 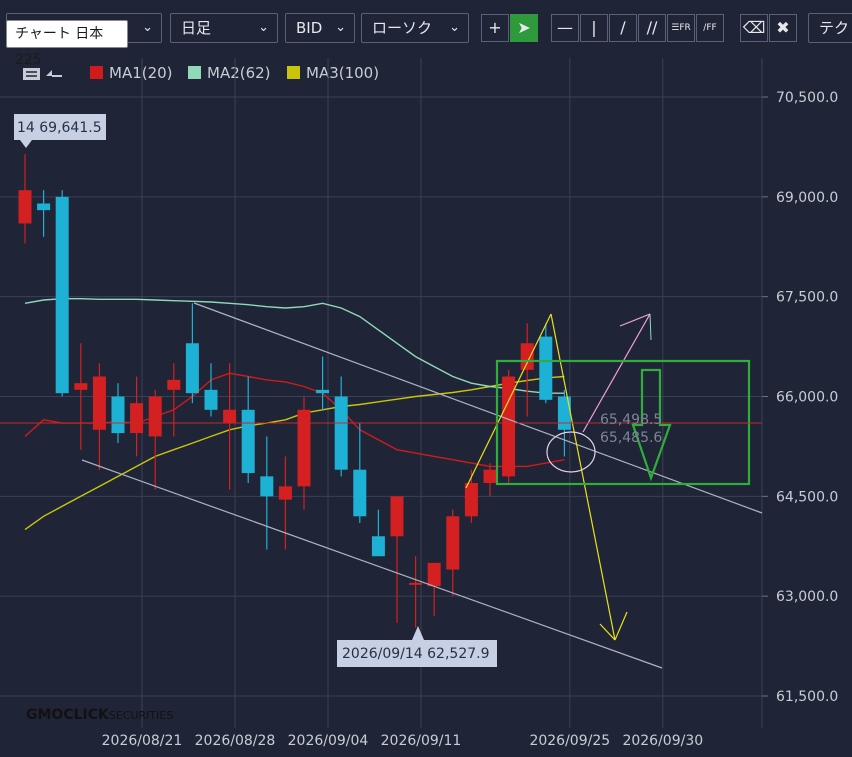 What do you see at coordinates (807, 98) in the screenshot?
I see `y-tick-label: 70,500.0` at bounding box center [807, 98].